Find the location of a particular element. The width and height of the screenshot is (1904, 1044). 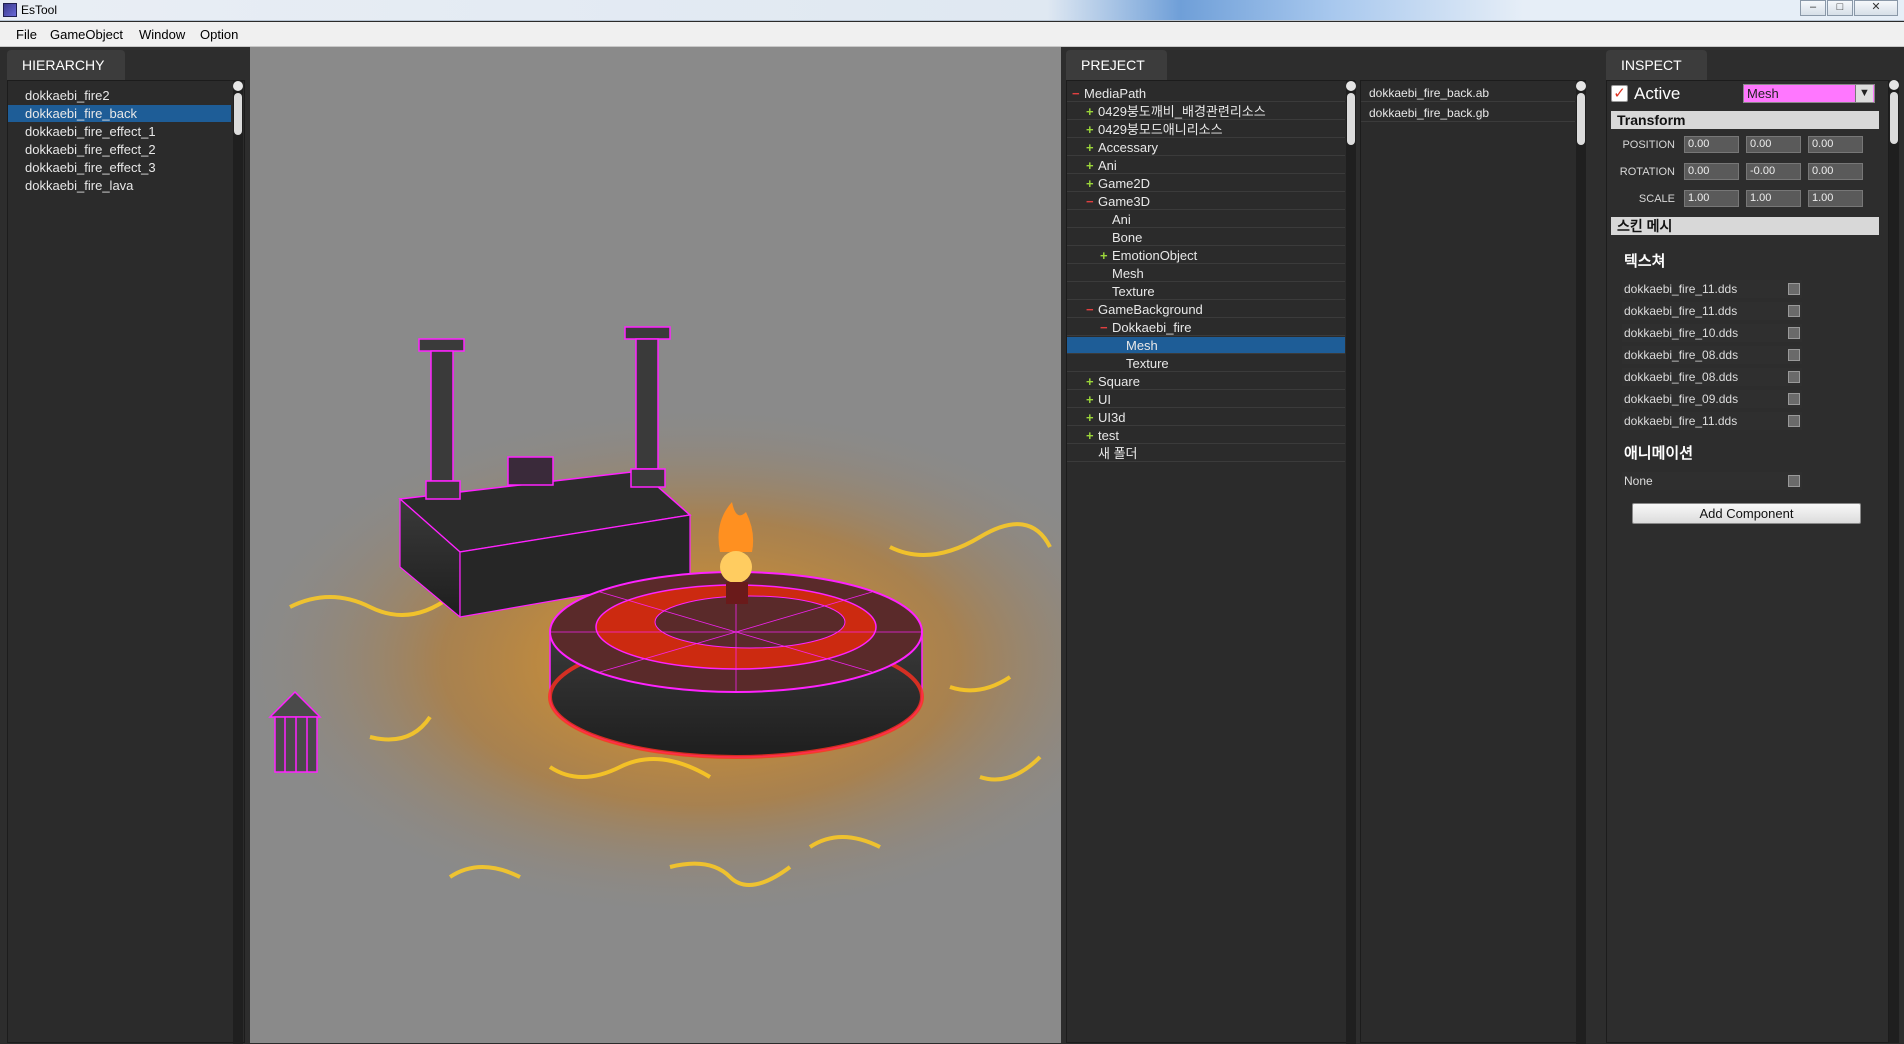

rotation-y-field: -0.00 is located at coordinates (1773, 171).